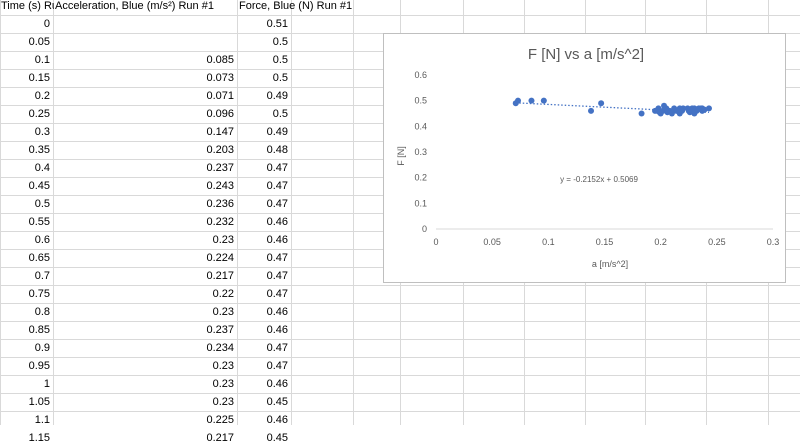 The image size is (800, 447). What do you see at coordinates (145, 114) in the screenshot?
I see `cell-acceleration: 0.096` at bounding box center [145, 114].